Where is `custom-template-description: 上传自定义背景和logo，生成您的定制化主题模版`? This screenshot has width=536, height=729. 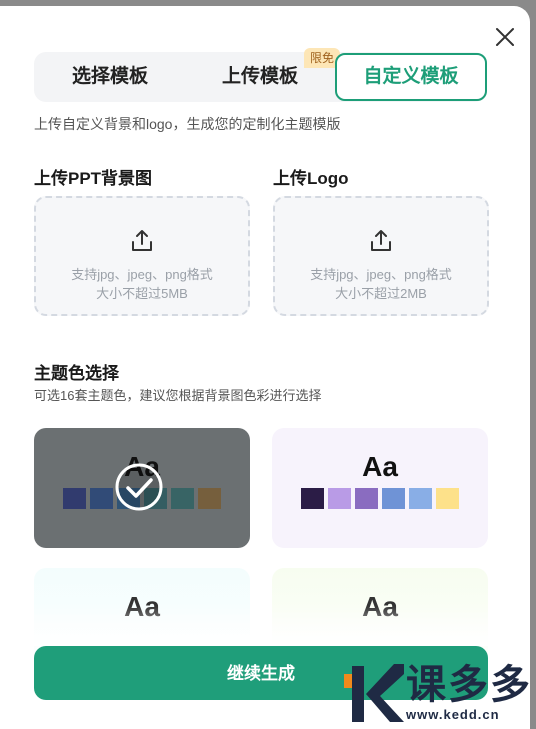 custom-template-description: 上传自定义背景和logo，生成您的定制化主题模版 is located at coordinates (187, 124).